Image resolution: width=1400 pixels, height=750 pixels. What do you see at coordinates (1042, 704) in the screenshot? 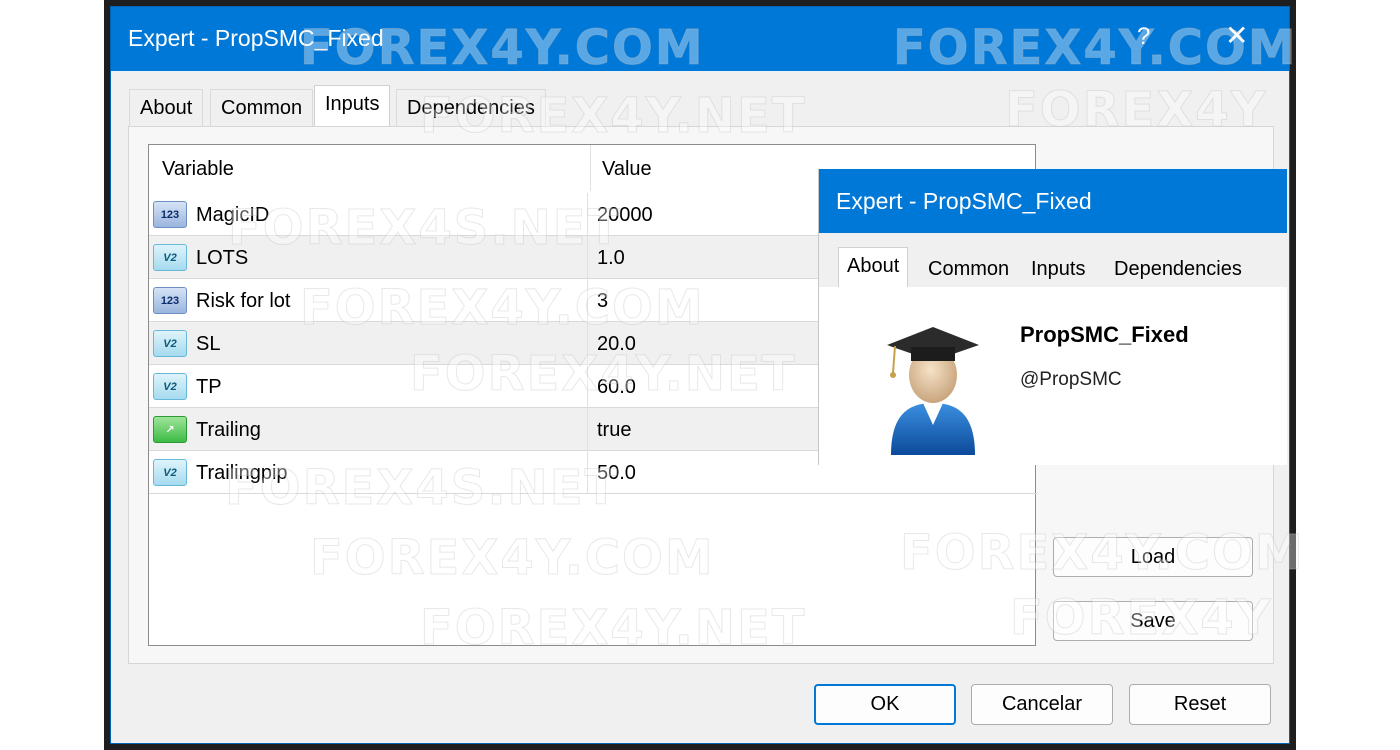
I see `cancel-button: Cancelar` at bounding box center [1042, 704].